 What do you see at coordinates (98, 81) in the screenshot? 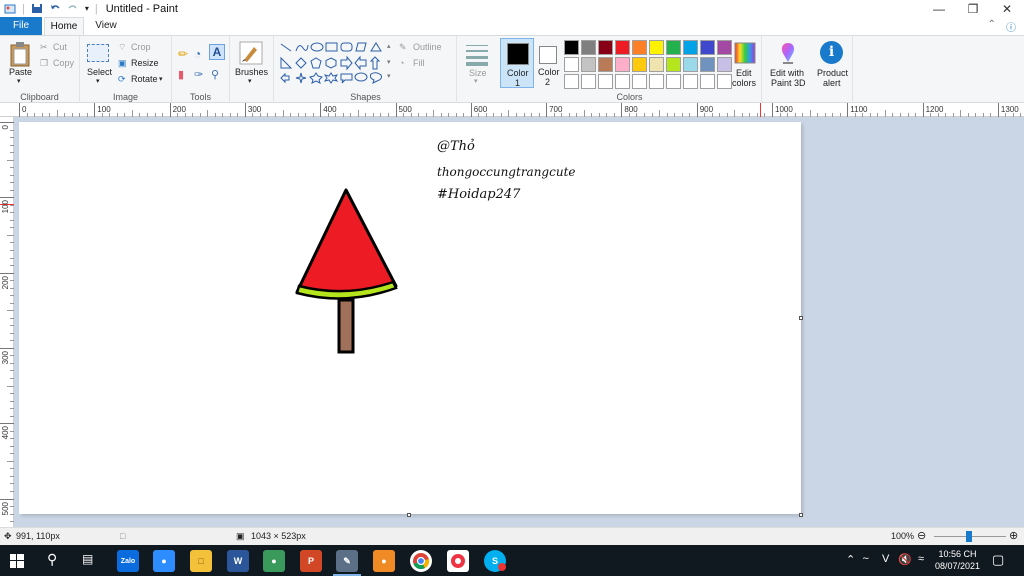
I see `select-dropdown-icon: ▾` at bounding box center [98, 81].